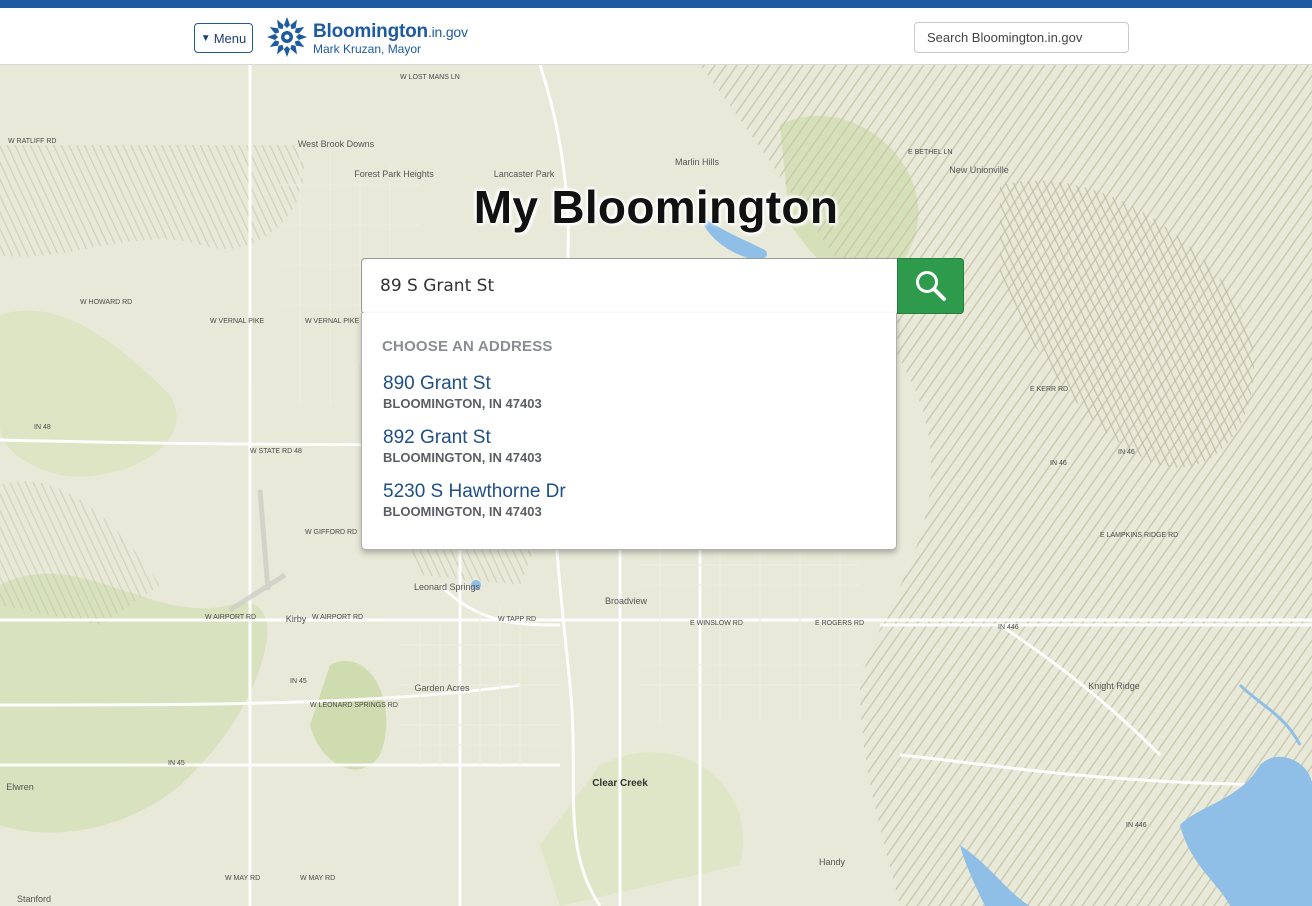 This screenshot has width=1312, height=906. Describe the element at coordinates (437, 437) in the screenshot. I see `suggestion-street: 892 Grant St` at that location.